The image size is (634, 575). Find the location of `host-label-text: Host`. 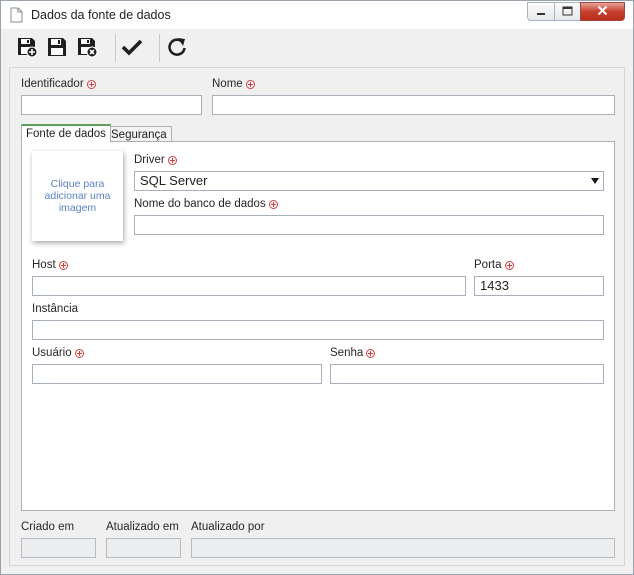

host-label-text: Host is located at coordinates (44, 265).